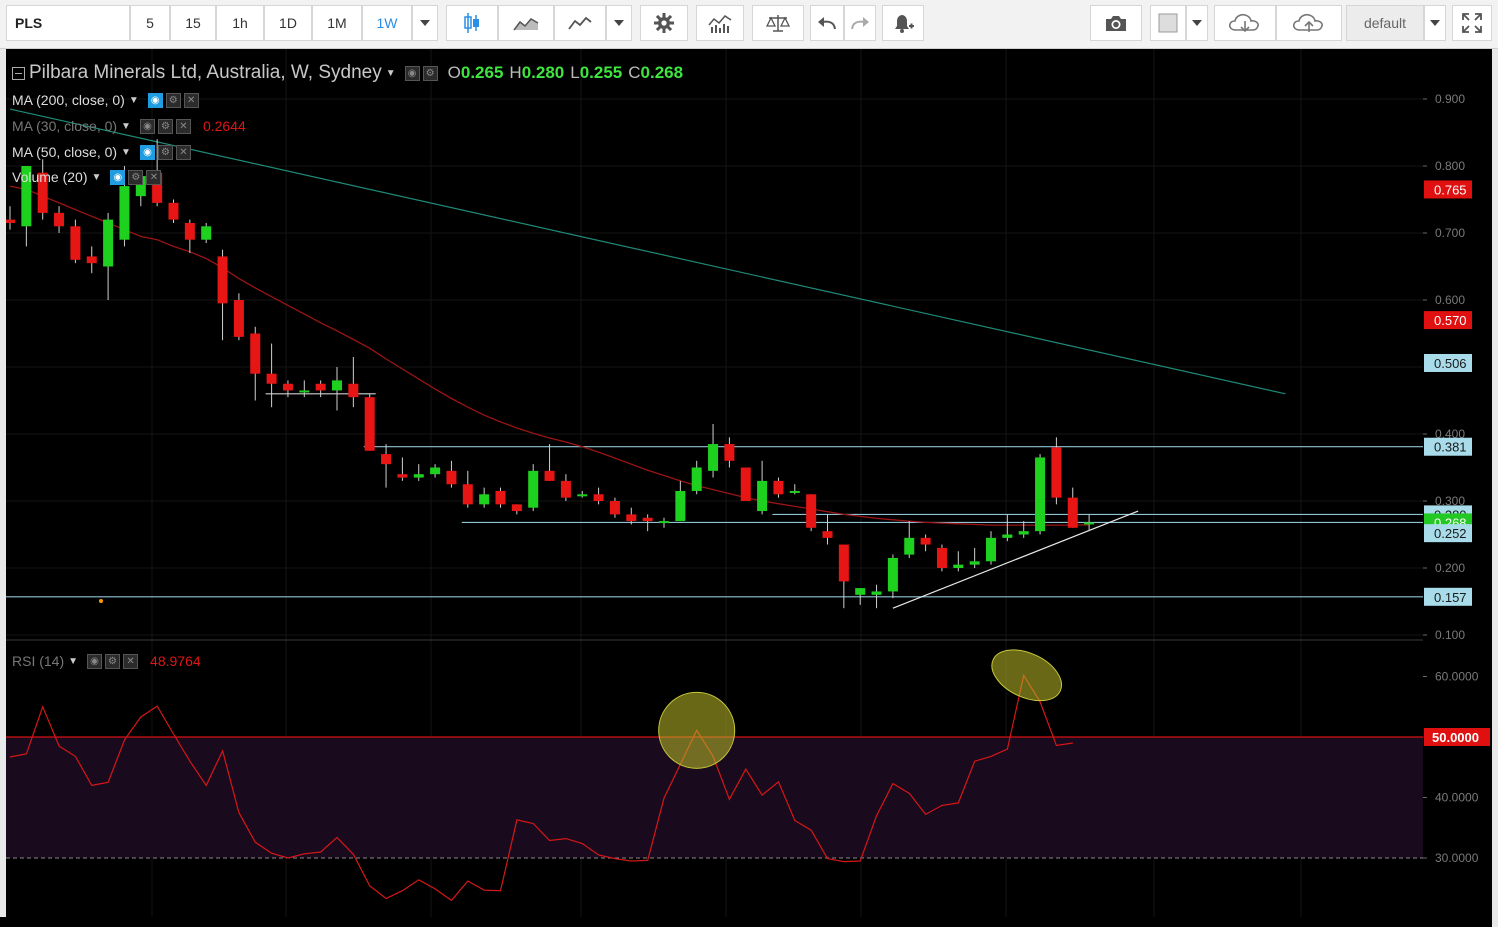  Describe the element at coordinates (240, 23) in the screenshot. I see `interval-1h-button: 1h` at that location.